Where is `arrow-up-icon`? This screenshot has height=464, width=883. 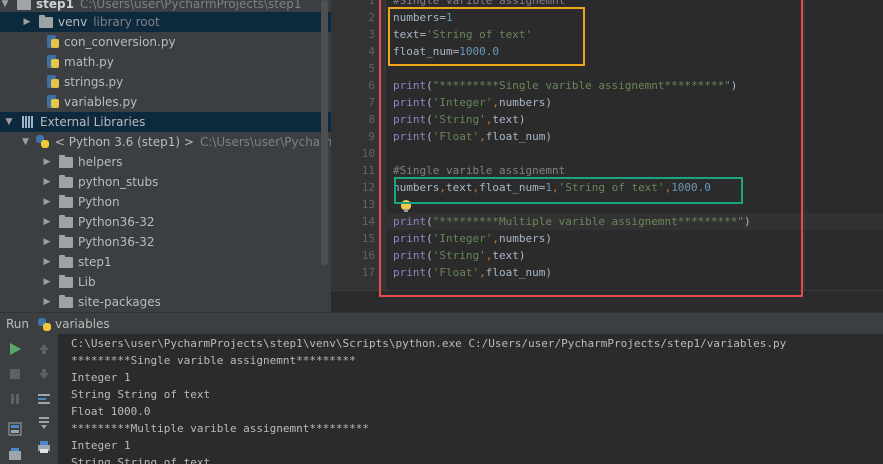 arrow-up-icon is located at coordinates (44, 349).